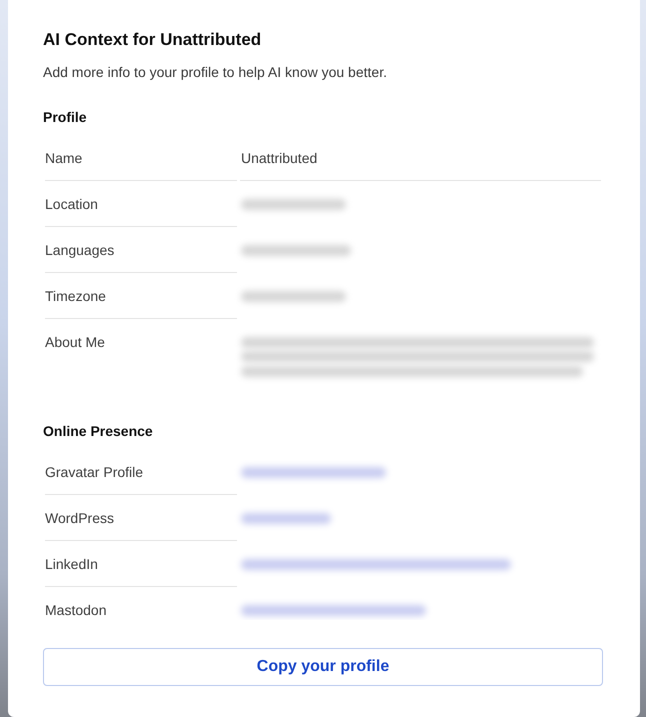 This screenshot has height=717, width=646. What do you see at coordinates (215, 72) in the screenshot?
I see `dialog-subtitle: Add more info to your profile to help AI know you better.` at bounding box center [215, 72].